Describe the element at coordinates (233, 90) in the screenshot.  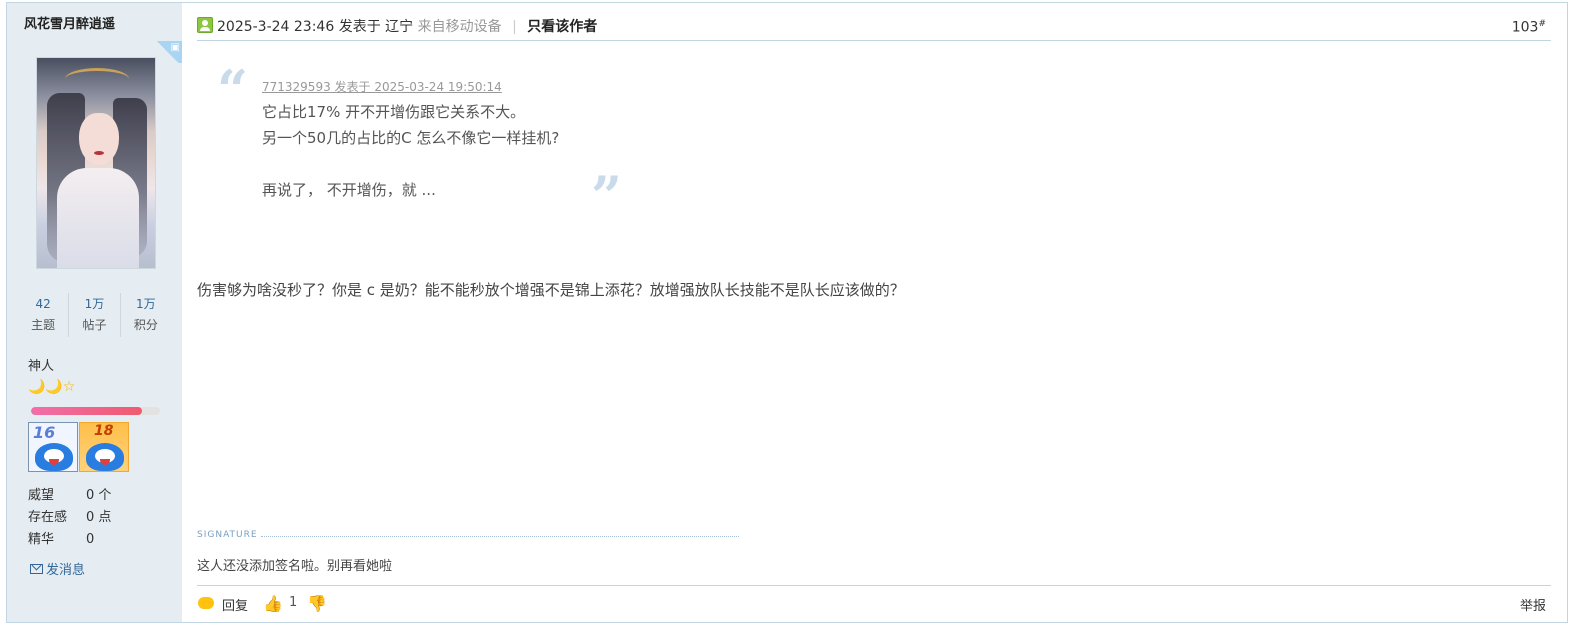
I see `open-quote-icon: “` at that location.